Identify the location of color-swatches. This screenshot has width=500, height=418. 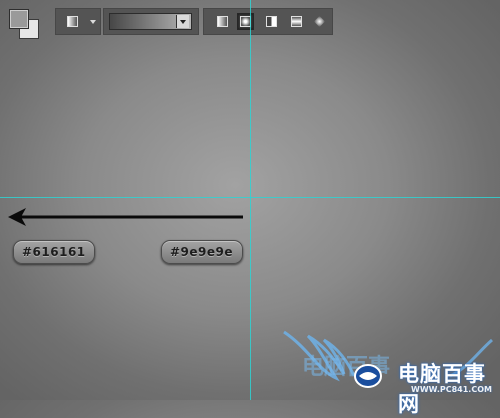
(25, 25).